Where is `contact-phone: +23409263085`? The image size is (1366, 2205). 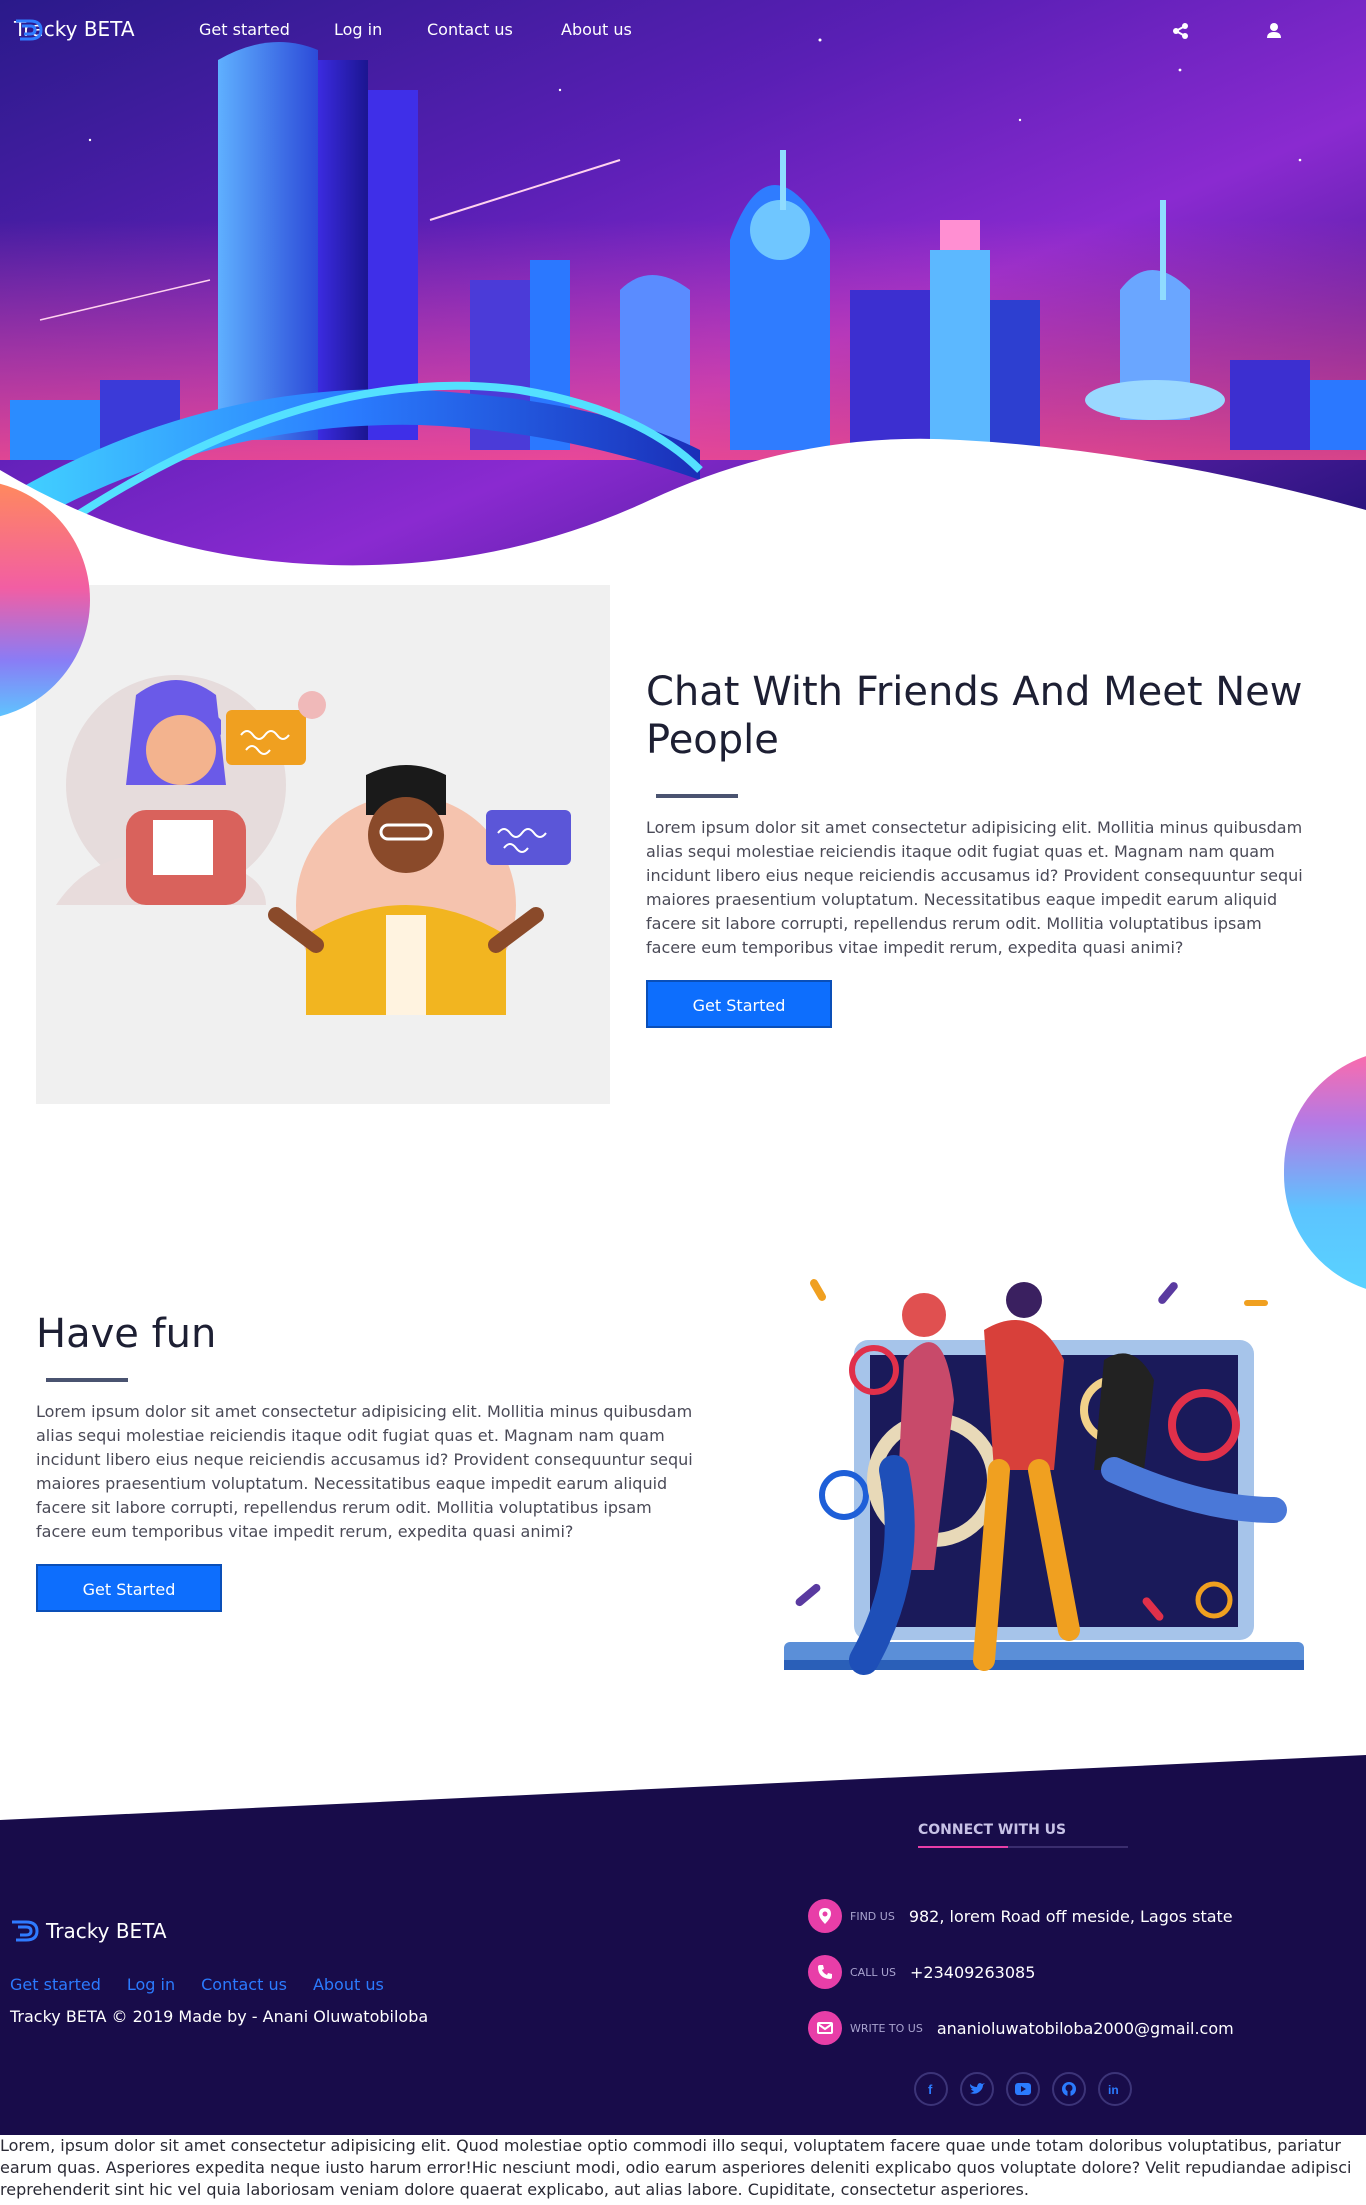 contact-phone: +23409263085 is located at coordinates (972, 1972).